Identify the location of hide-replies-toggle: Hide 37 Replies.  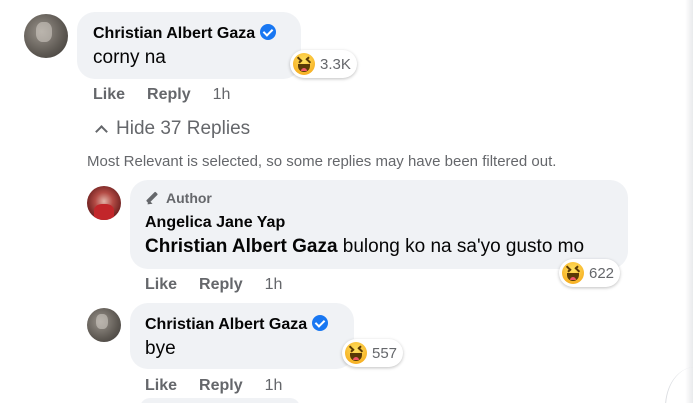
(173, 129).